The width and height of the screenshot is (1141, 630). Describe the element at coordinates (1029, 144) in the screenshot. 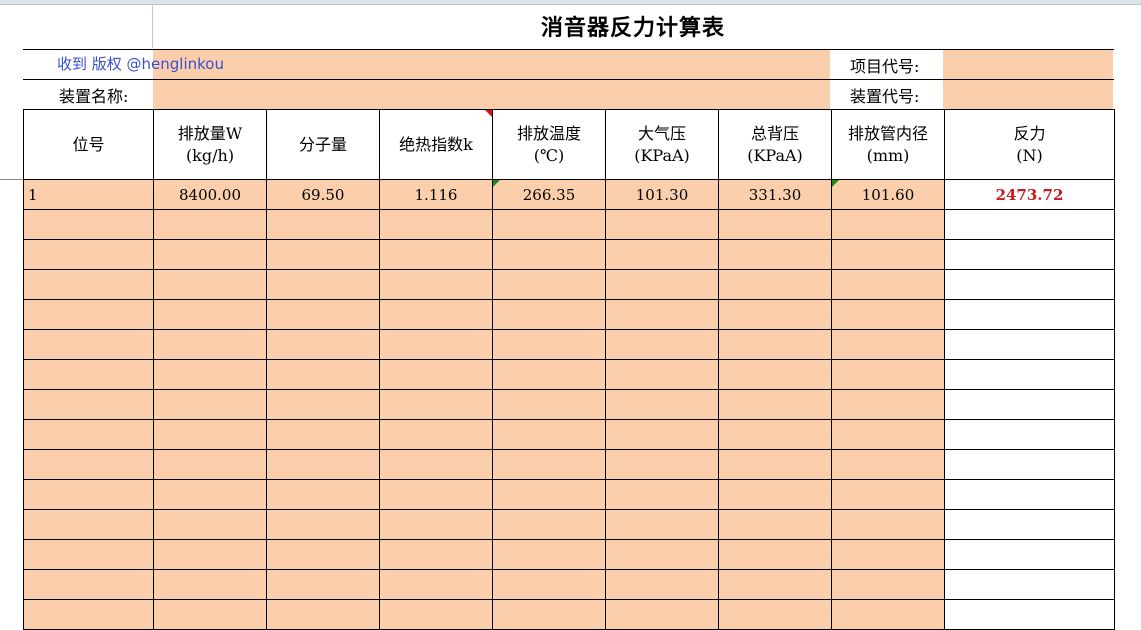

I see `header-reaction-force: 反力 (N)` at that location.